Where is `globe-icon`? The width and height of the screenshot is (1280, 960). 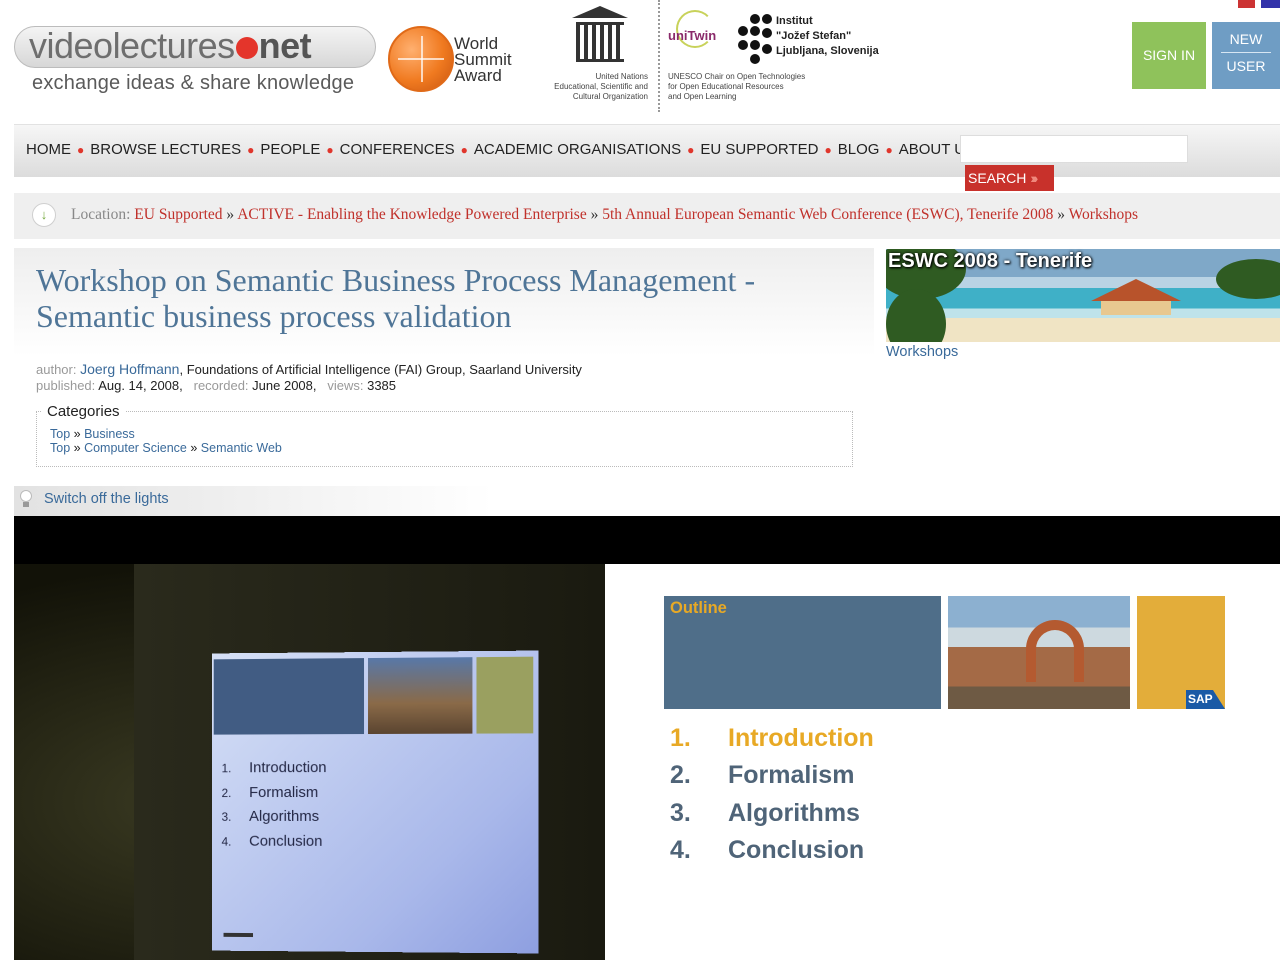 globe-icon is located at coordinates (421, 59).